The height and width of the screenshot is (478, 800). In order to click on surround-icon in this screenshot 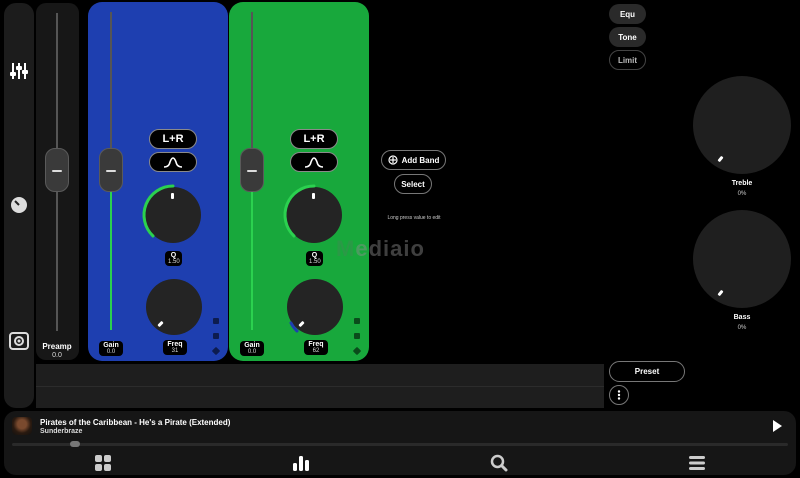, I will do `click(19, 341)`.